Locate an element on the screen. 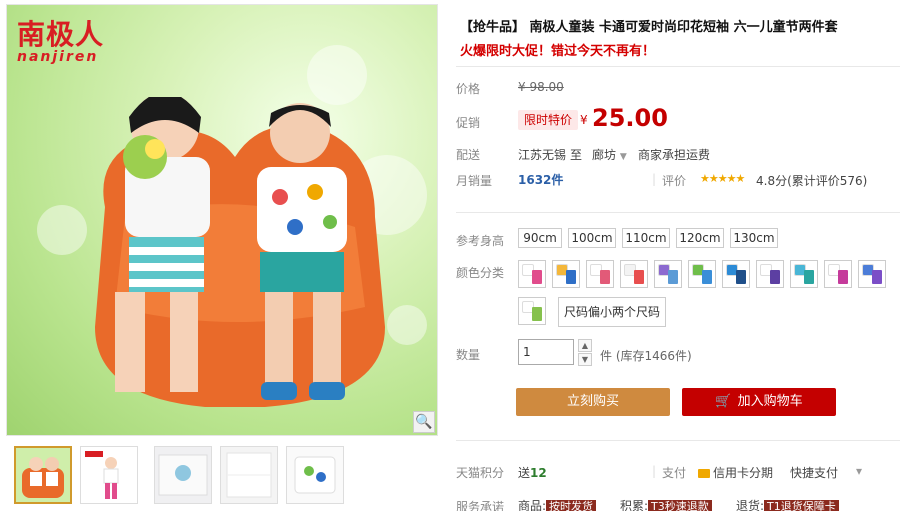 The height and width of the screenshot is (511, 900). color-text-option: 尺码偏小两个尺码 is located at coordinates (612, 312).